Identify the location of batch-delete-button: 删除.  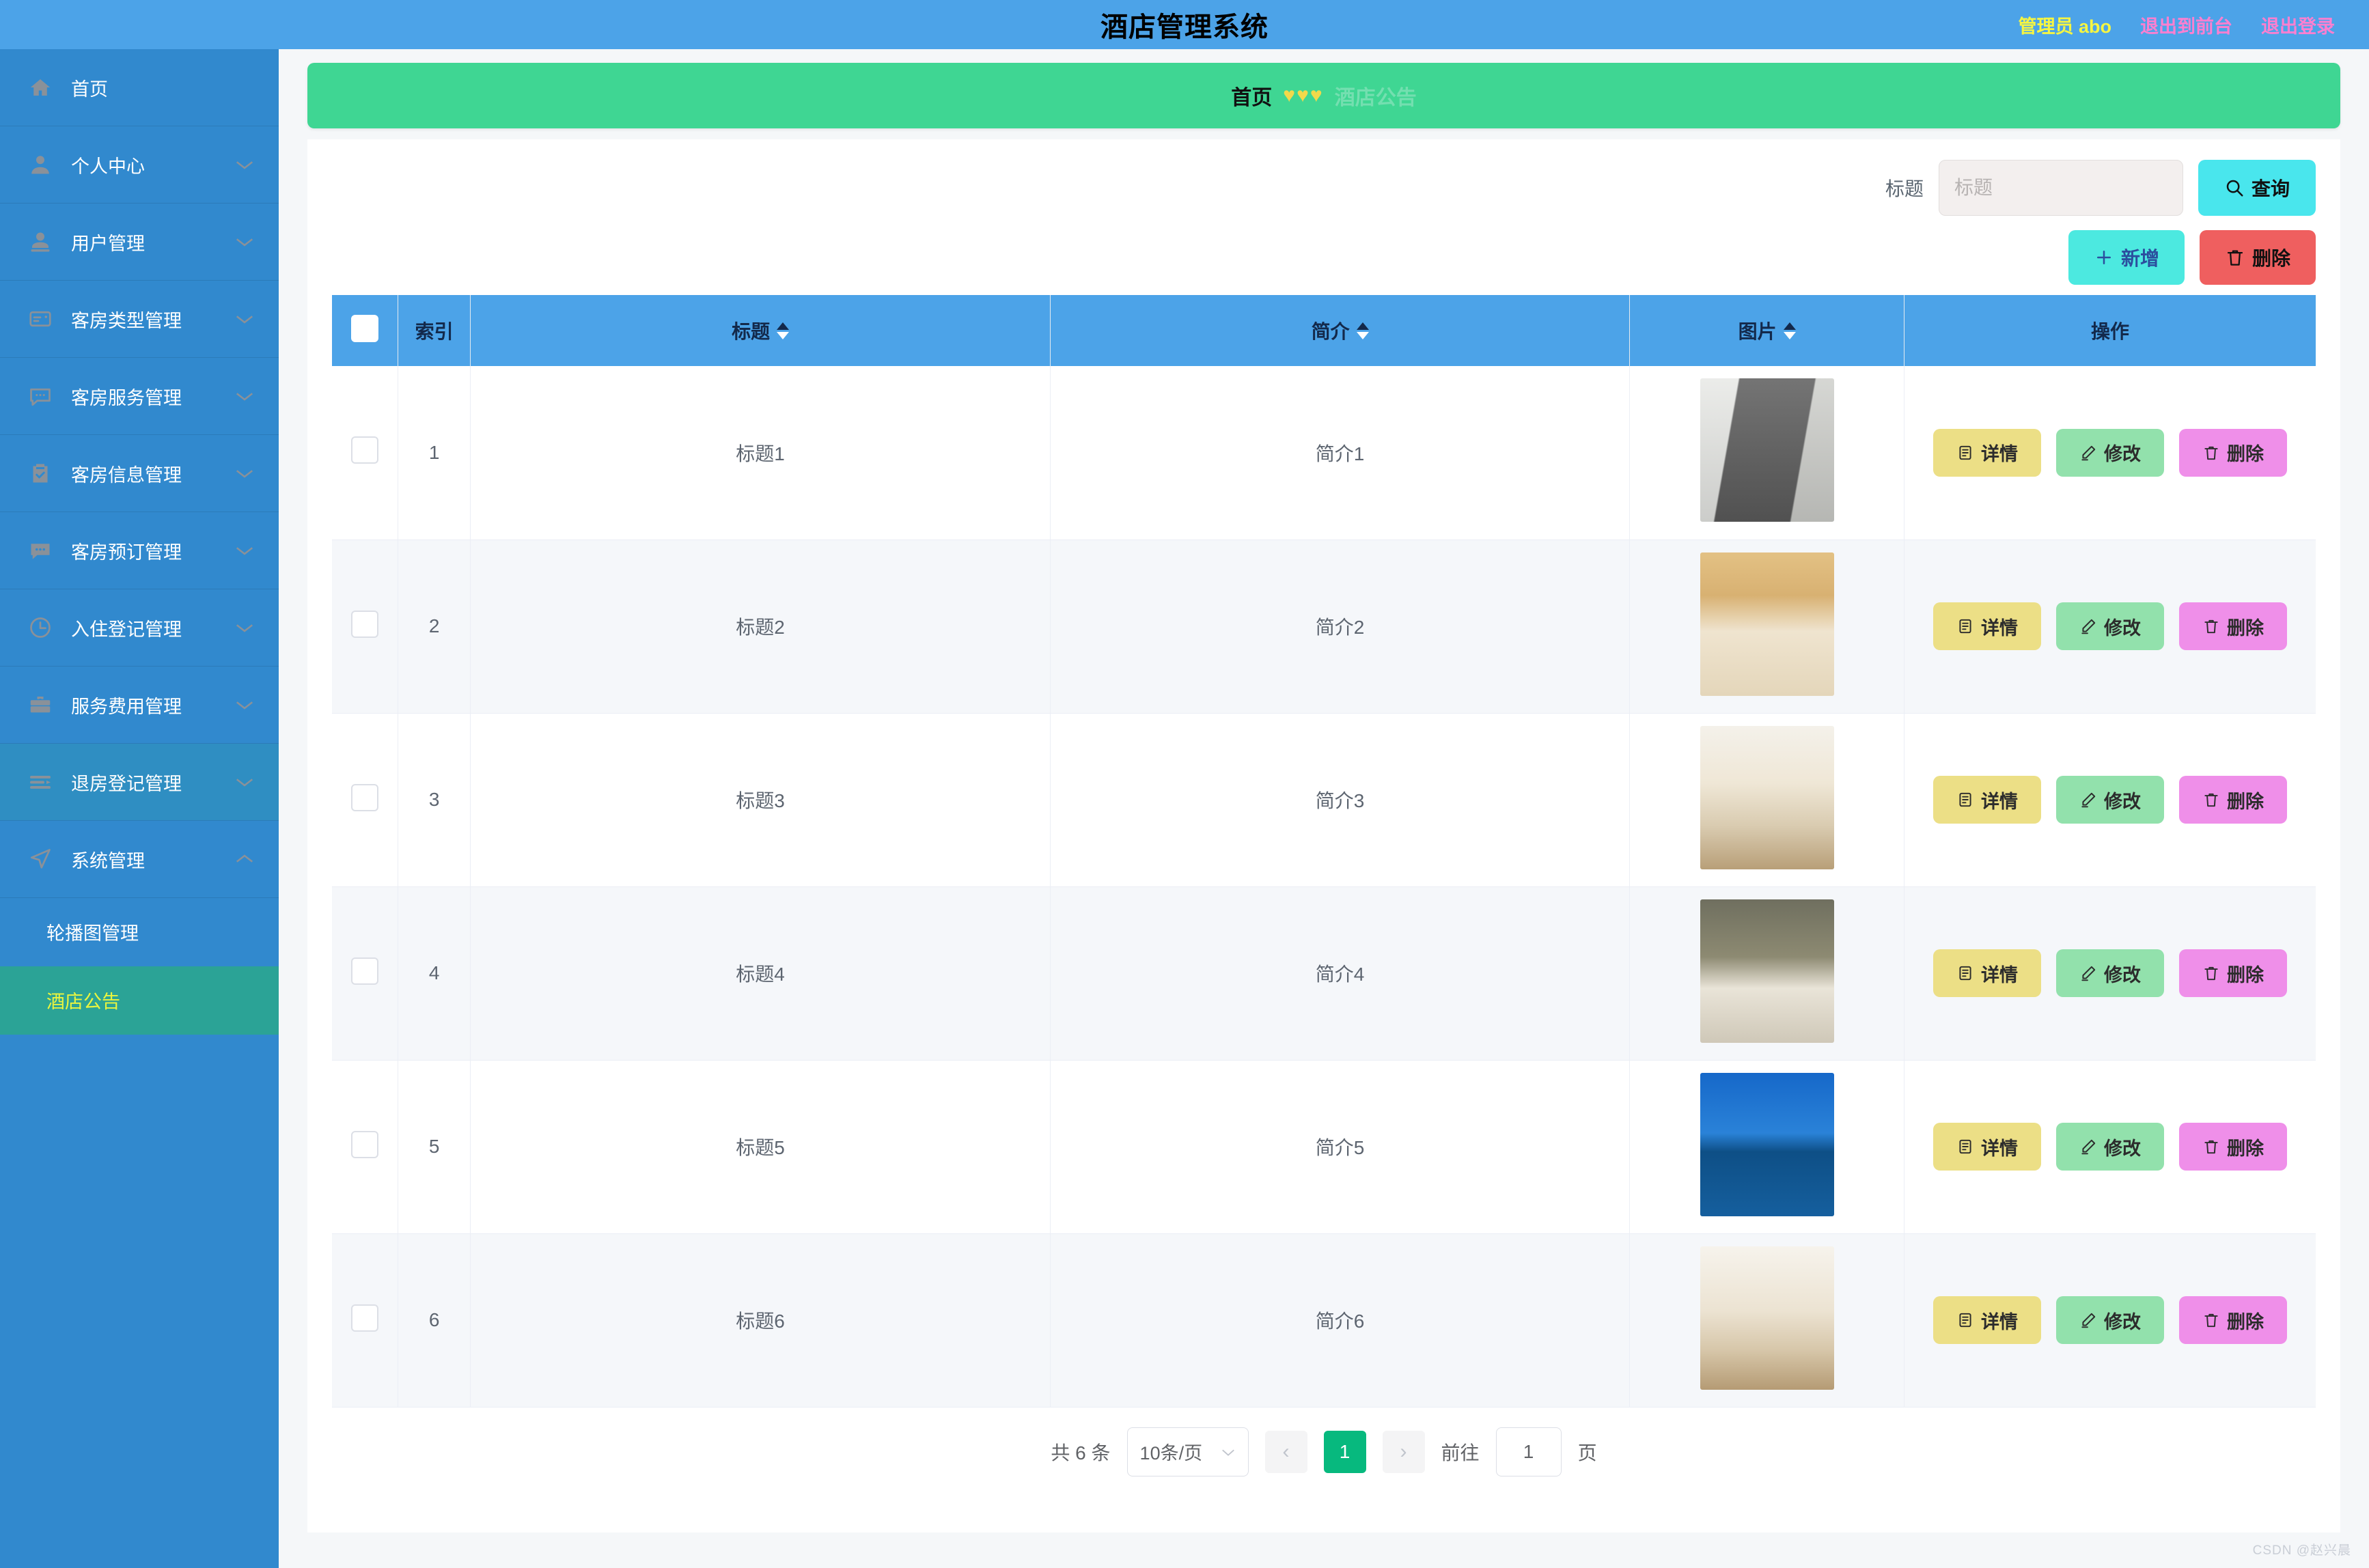
(2258, 257).